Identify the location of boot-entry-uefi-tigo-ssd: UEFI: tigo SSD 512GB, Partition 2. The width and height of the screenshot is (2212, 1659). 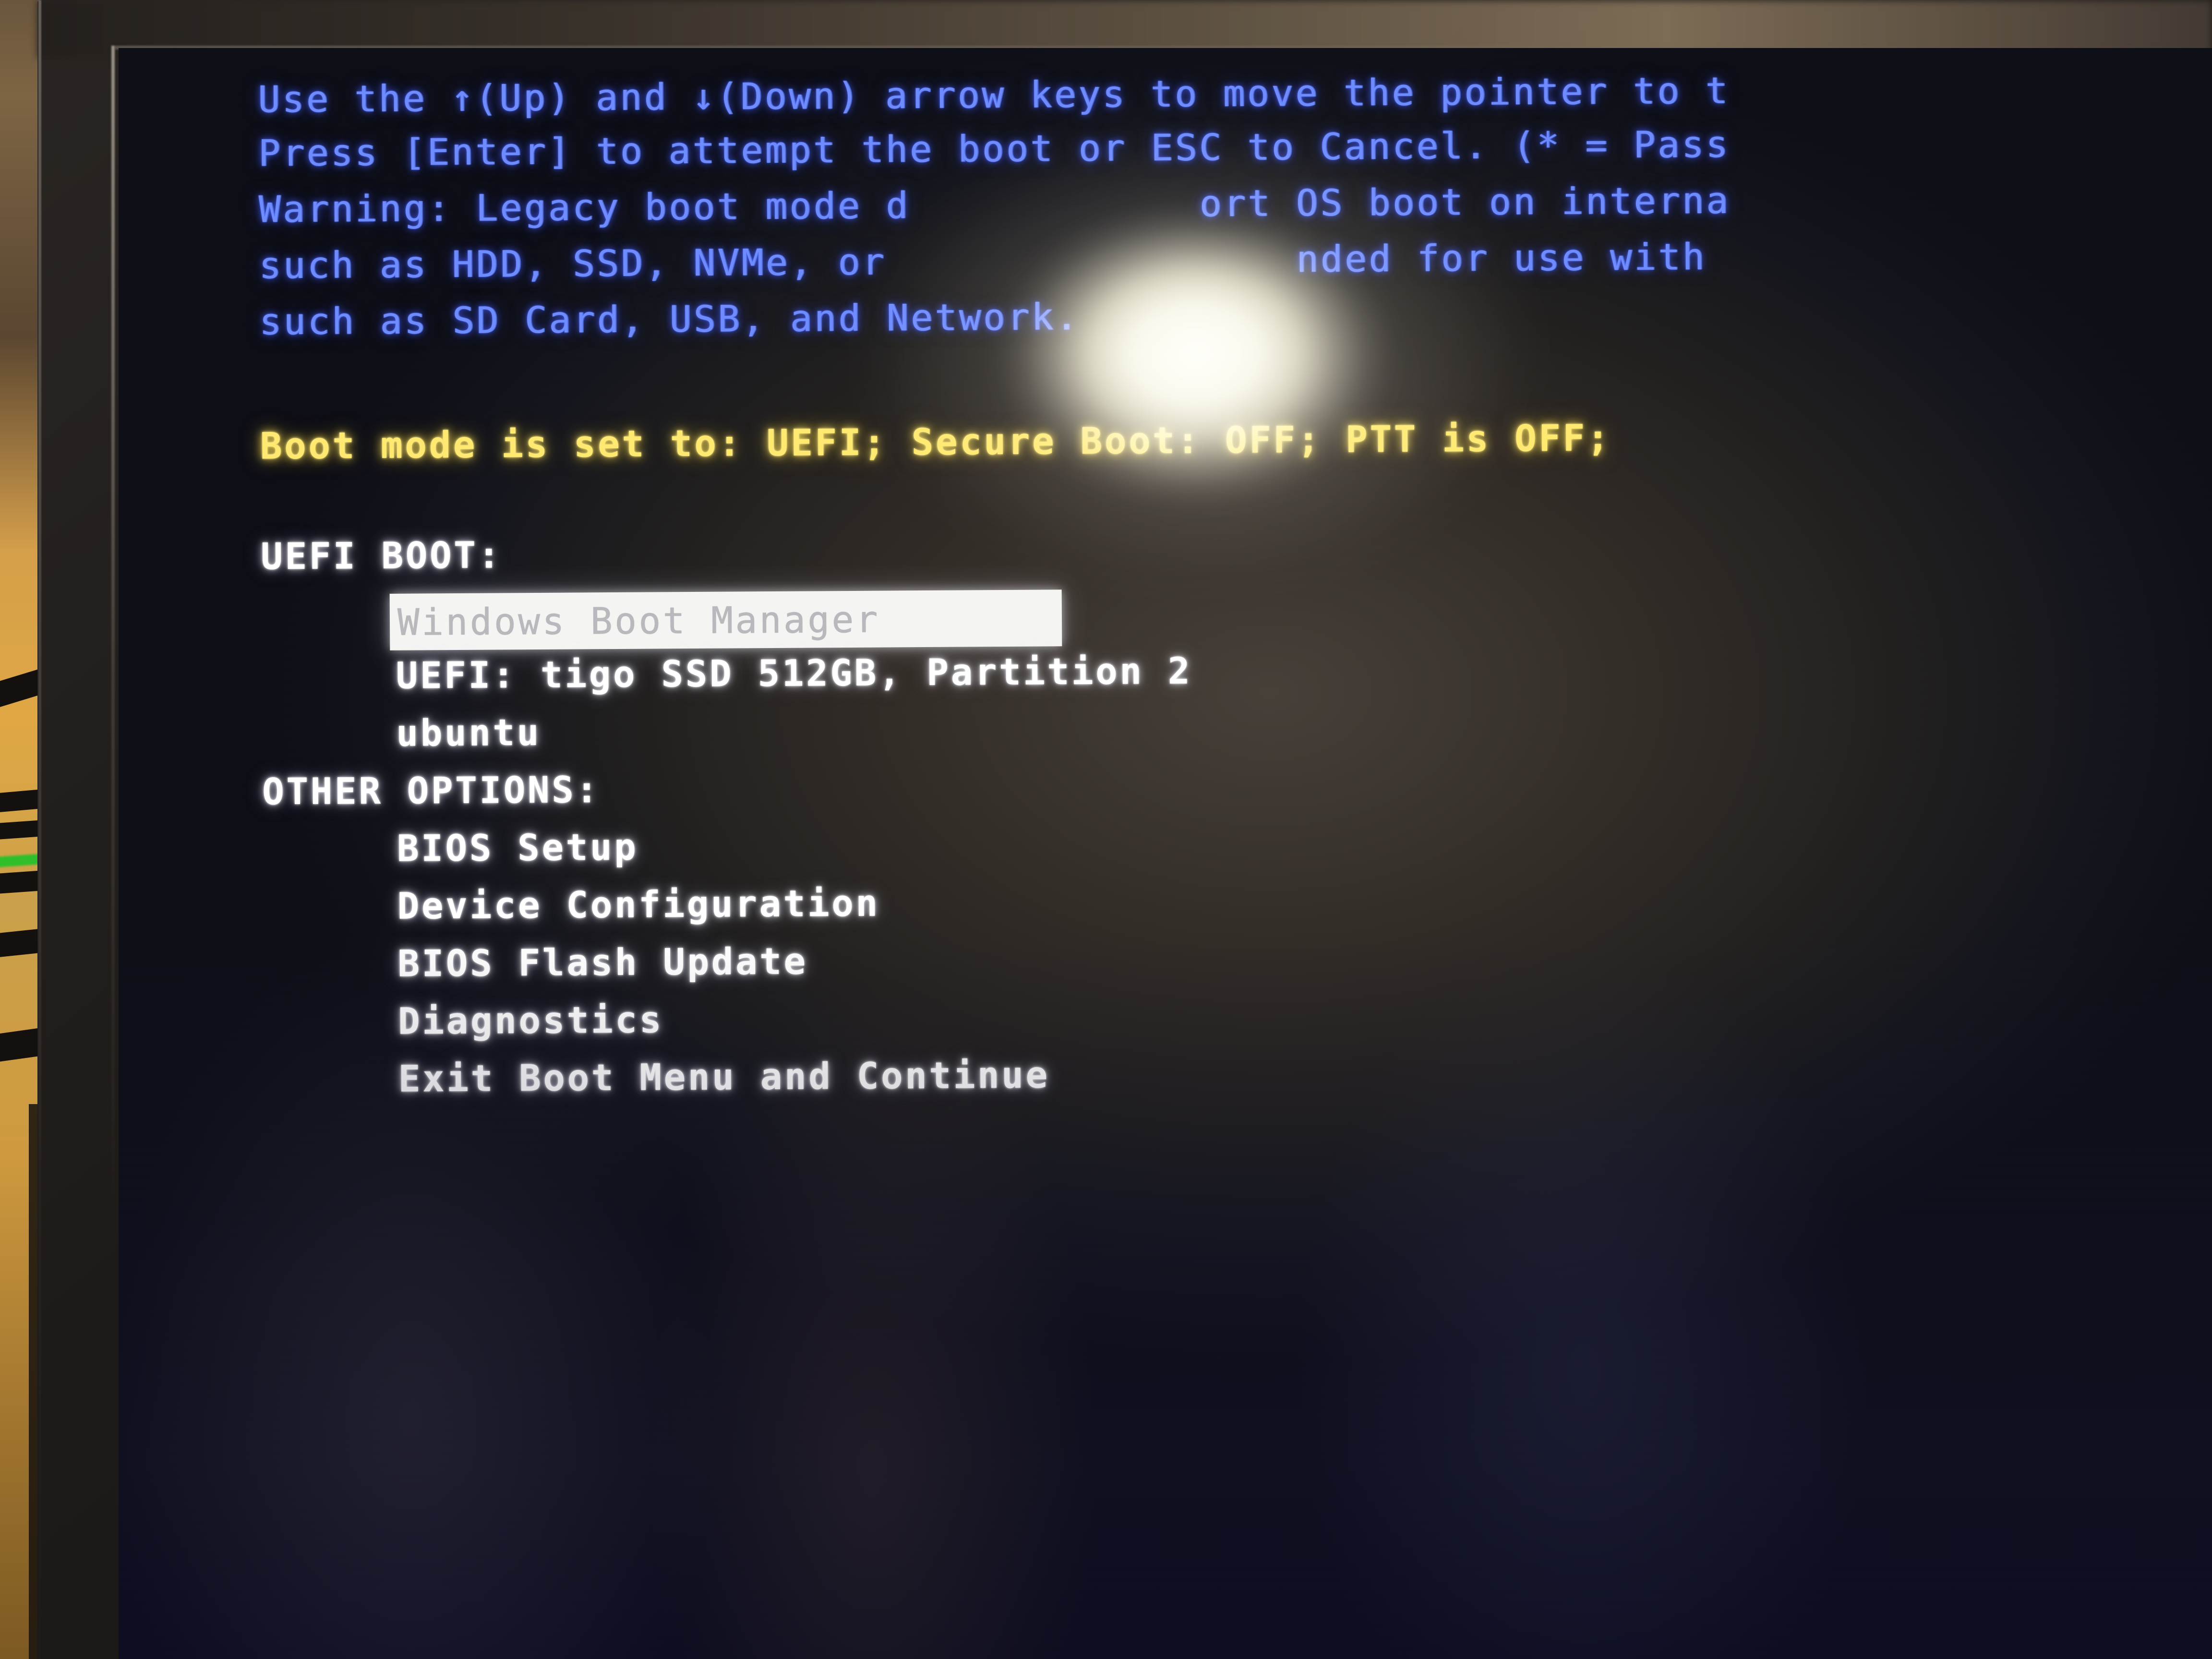
(794, 673).